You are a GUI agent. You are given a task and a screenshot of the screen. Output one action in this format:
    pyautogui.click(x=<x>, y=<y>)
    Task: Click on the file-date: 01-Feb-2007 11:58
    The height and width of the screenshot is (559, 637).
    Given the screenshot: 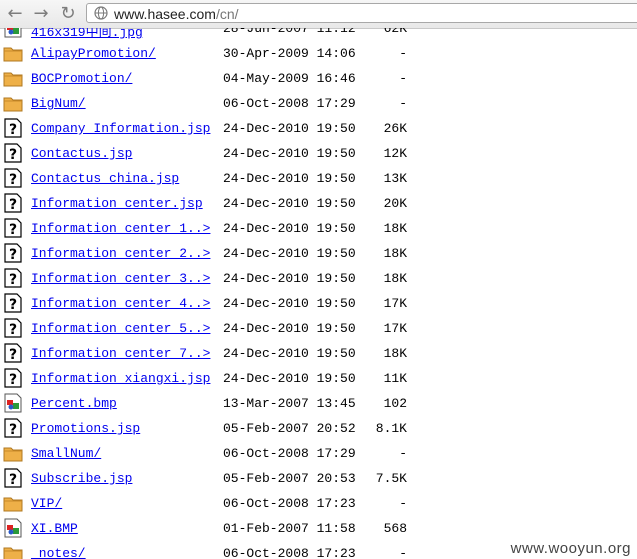 What is the action you would take?
    pyautogui.click(x=289, y=528)
    